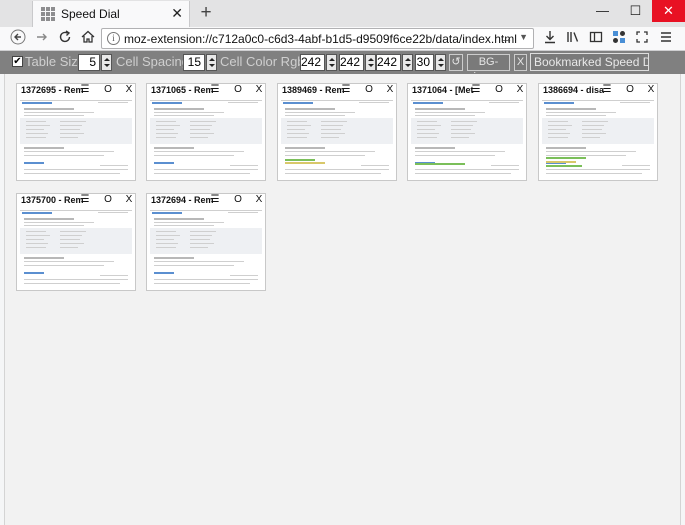  What do you see at coordinates (331, 62) in the screenshot?
I see `color-red-spinner` at bounding box center [331, 62].